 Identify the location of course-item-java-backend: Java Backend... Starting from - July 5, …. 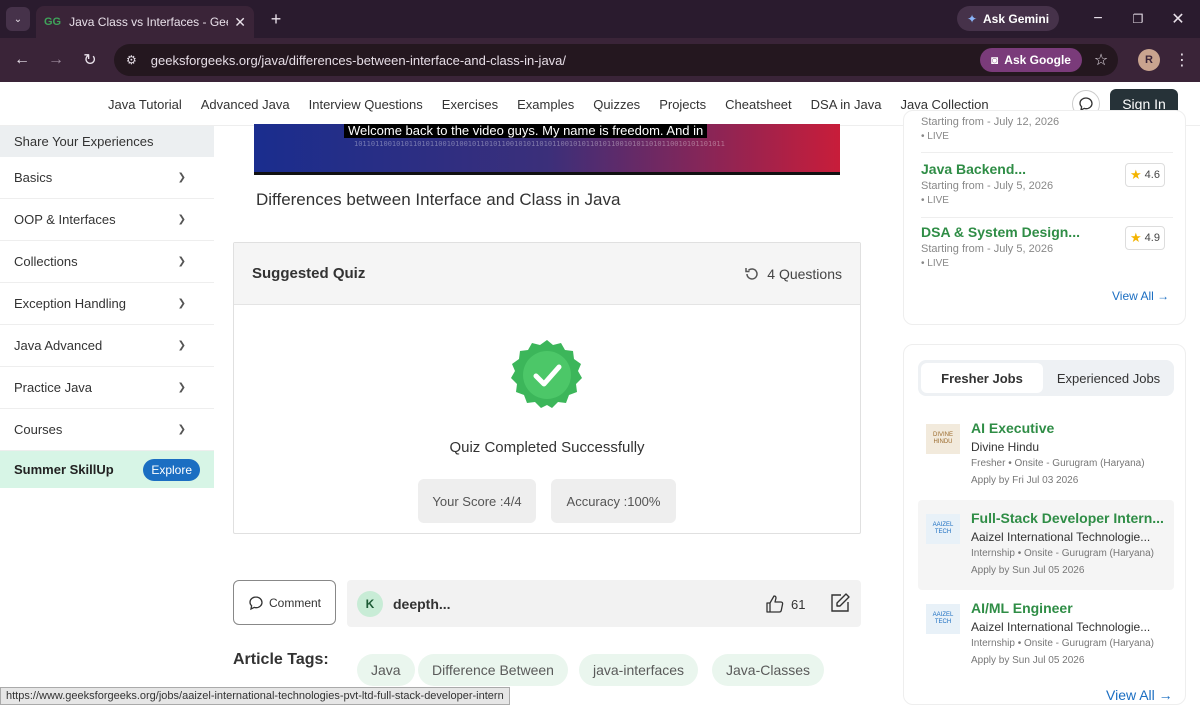
(1047, 186).